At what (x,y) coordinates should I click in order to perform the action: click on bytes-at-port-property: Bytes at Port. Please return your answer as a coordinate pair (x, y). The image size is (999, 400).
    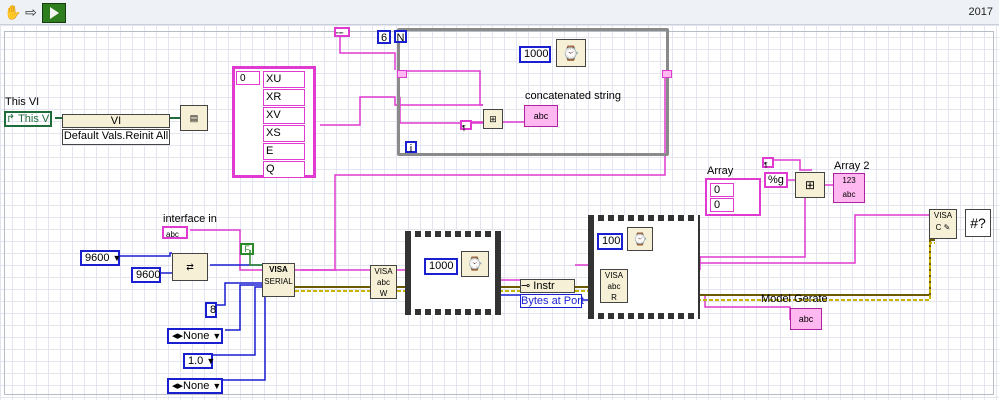
    Looking at the image, I should click on (552, 301).